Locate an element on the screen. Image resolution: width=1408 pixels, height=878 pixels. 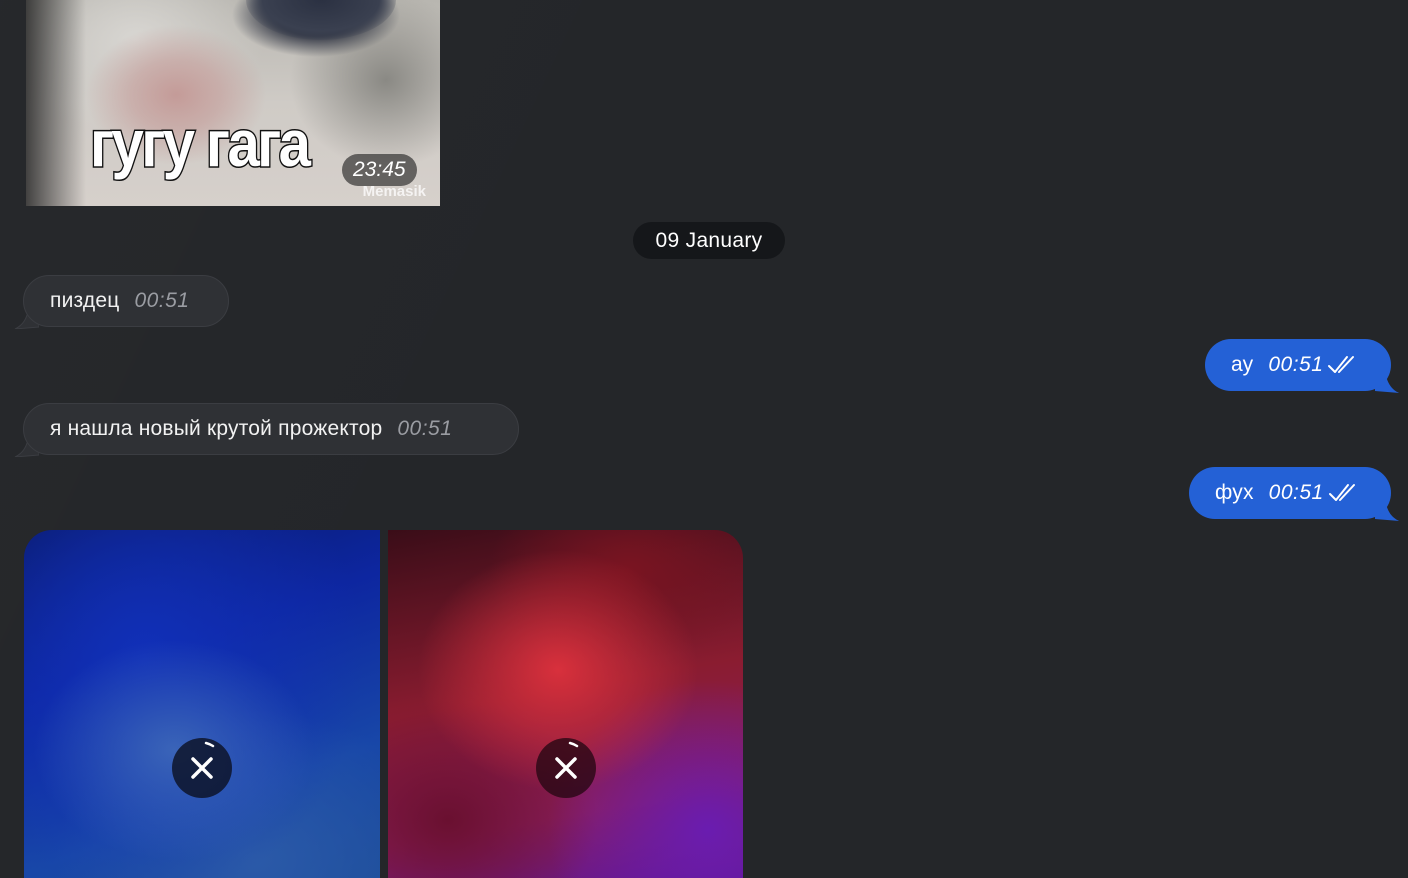
message-text: я нашла новый крутой прожектор is located at coordinates (216, 428).